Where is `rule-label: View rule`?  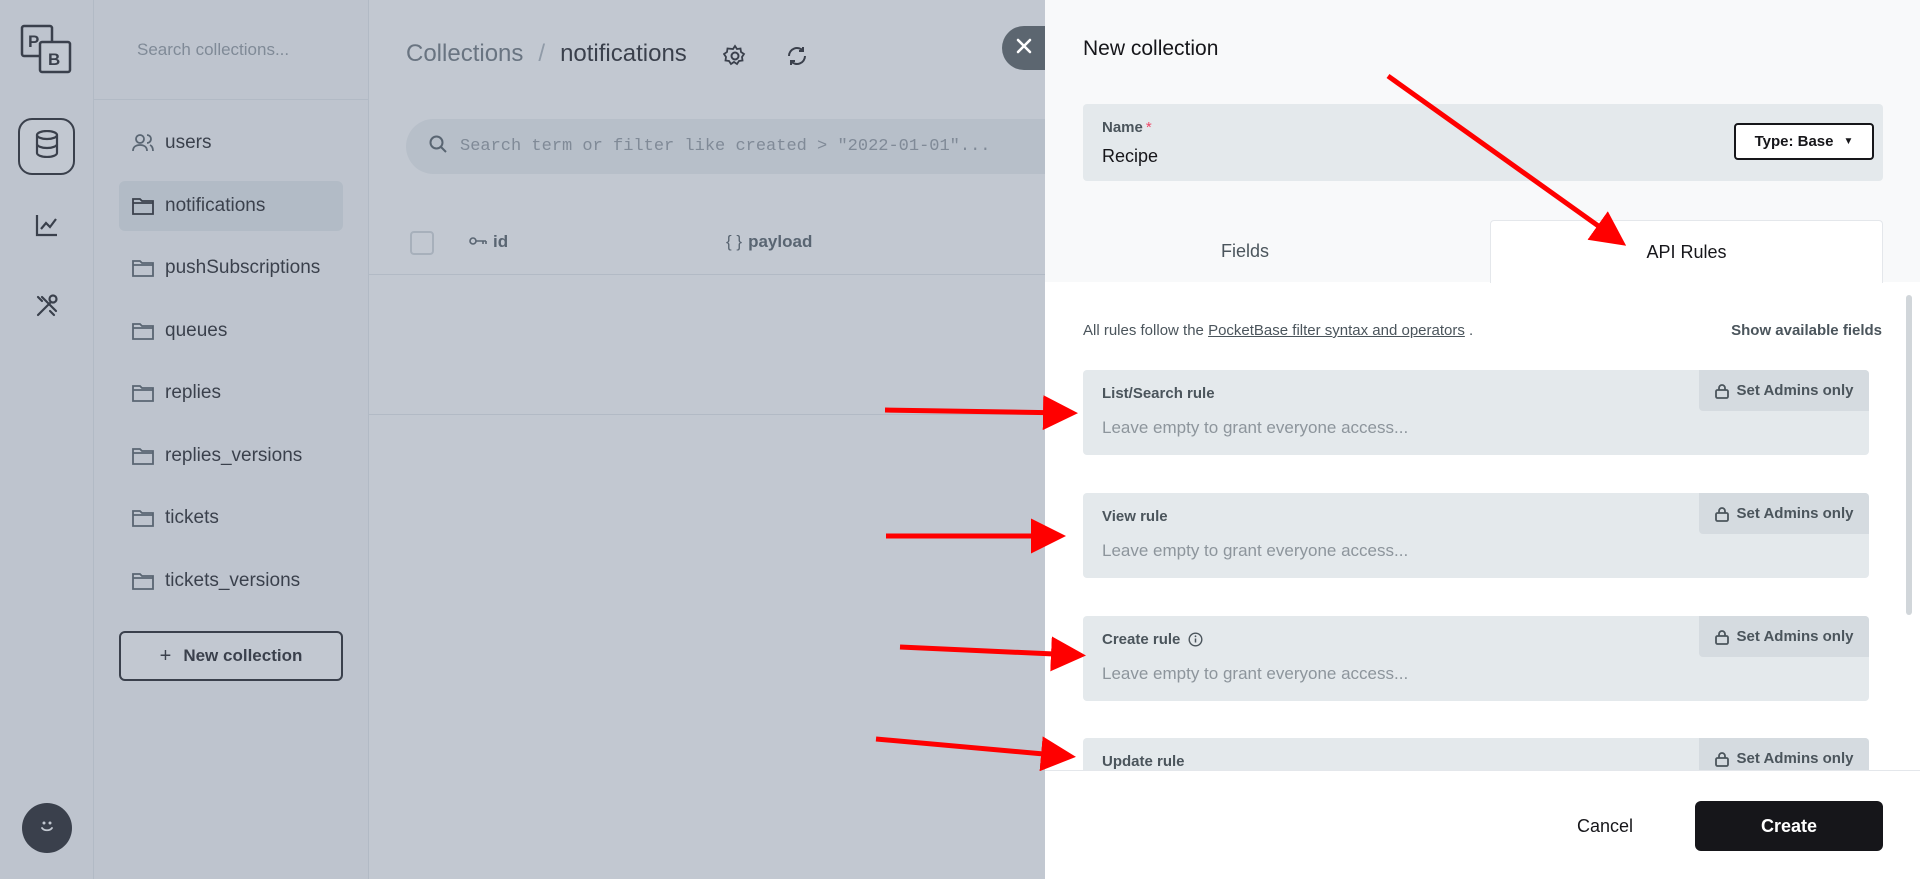 rule-label: View rule is located at coordinates (1135, 516).